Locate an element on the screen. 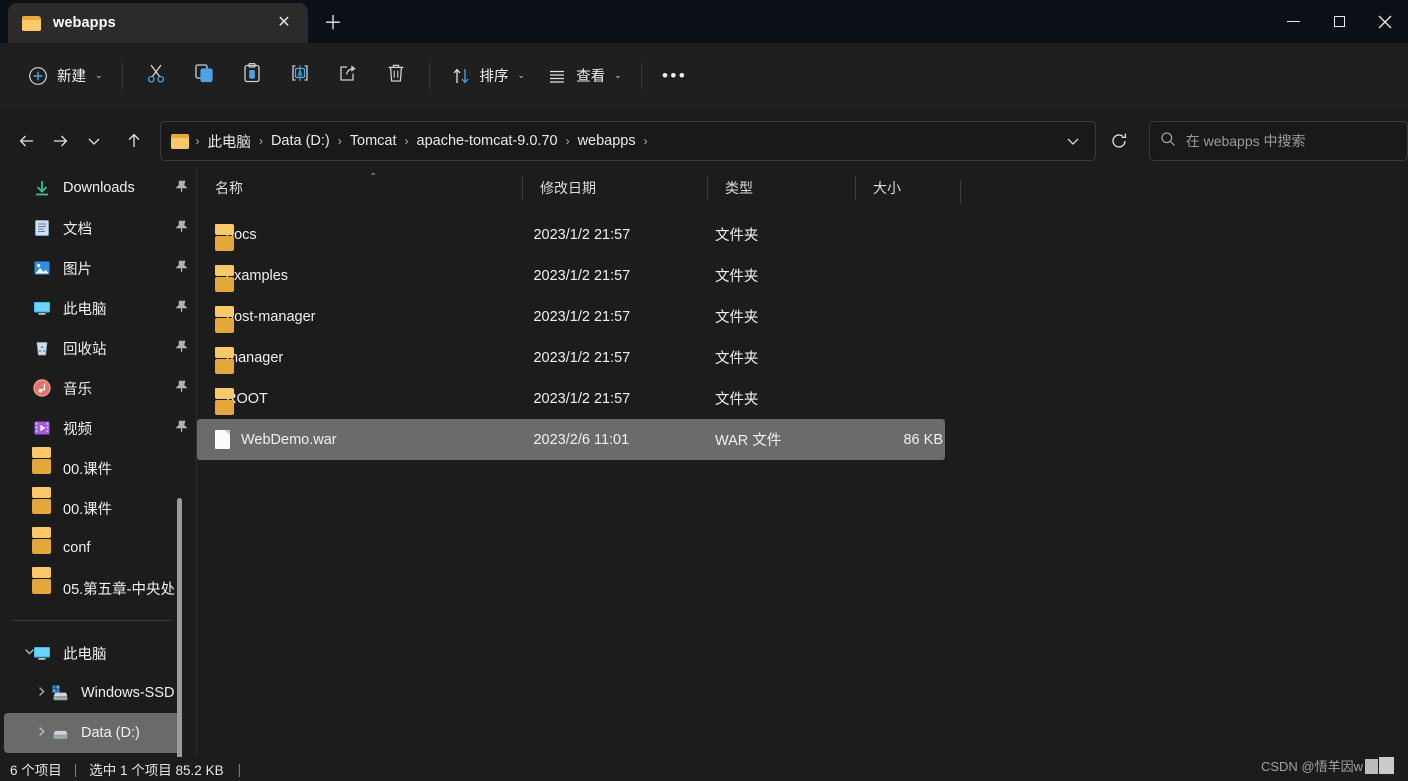 Image resolution: width=1408 pixels, height=781 pixels. sidebar-item-music: 音乐 is located at coordinates (96, 388).